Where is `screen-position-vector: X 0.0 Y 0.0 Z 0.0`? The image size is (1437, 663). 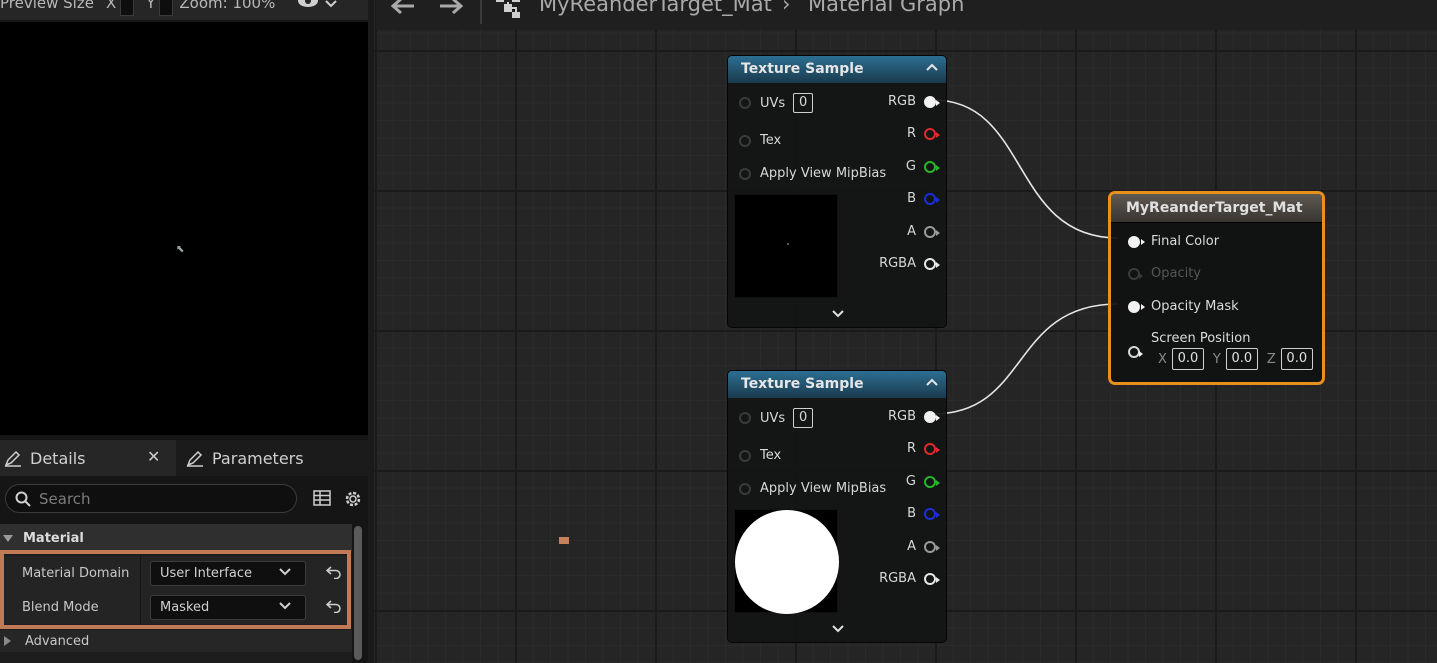
screen-position-vector: X 0.0 Y 0.0 Z 0.0 is located at coordinates (1240, 359).